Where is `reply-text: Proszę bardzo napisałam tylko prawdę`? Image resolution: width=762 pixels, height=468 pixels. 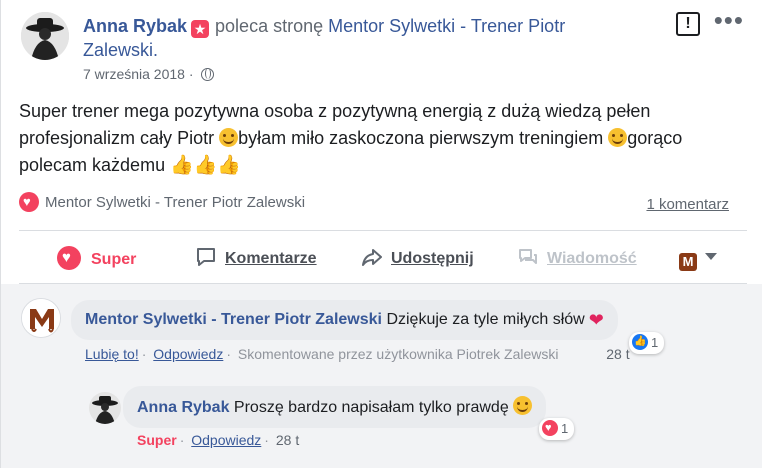
reply-text: Proszę bardzo napisałam tylko prawdę is located at coordinates (371, 407).